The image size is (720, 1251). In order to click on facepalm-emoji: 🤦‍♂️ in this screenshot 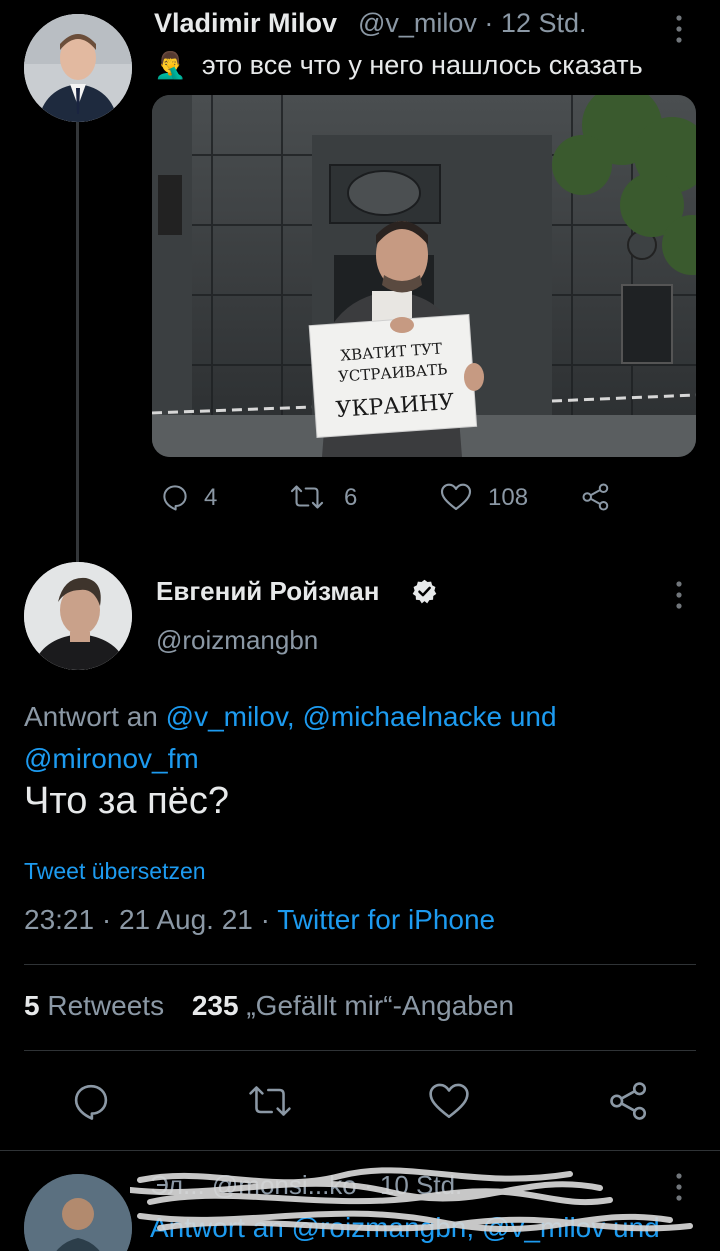, I will do `click(170, 65)`.